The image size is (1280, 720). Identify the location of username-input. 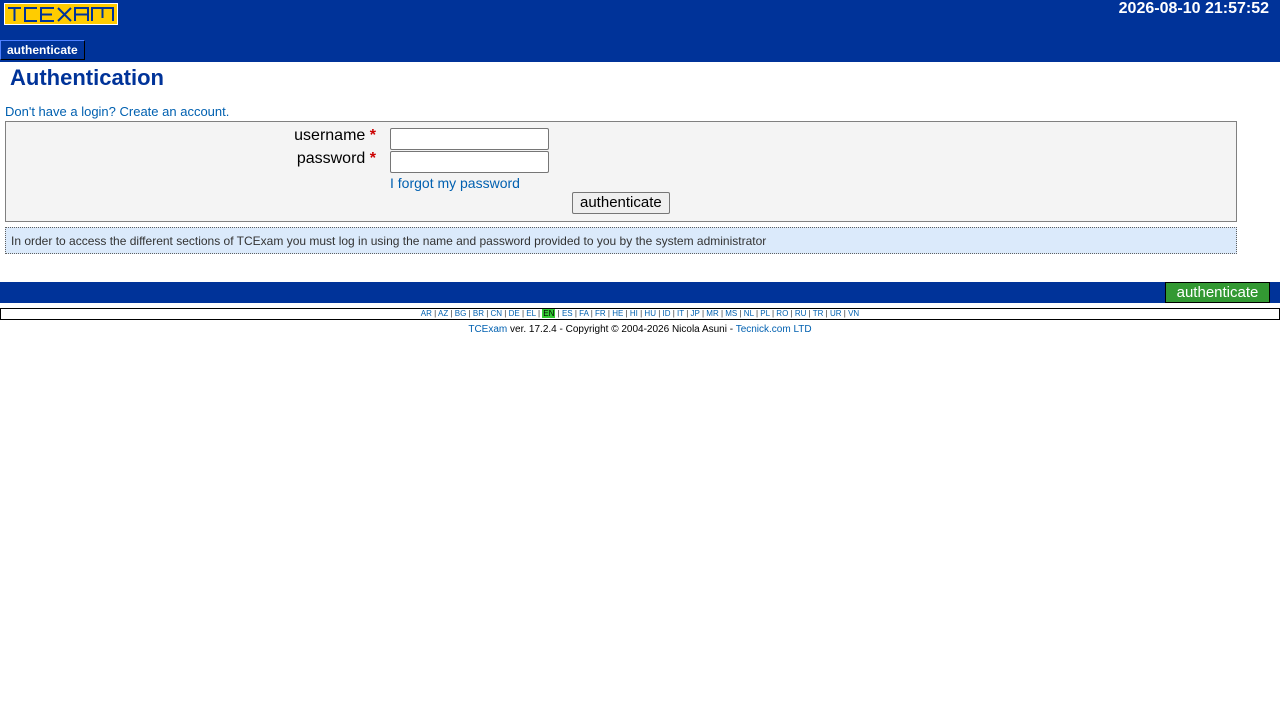
(469, 139).